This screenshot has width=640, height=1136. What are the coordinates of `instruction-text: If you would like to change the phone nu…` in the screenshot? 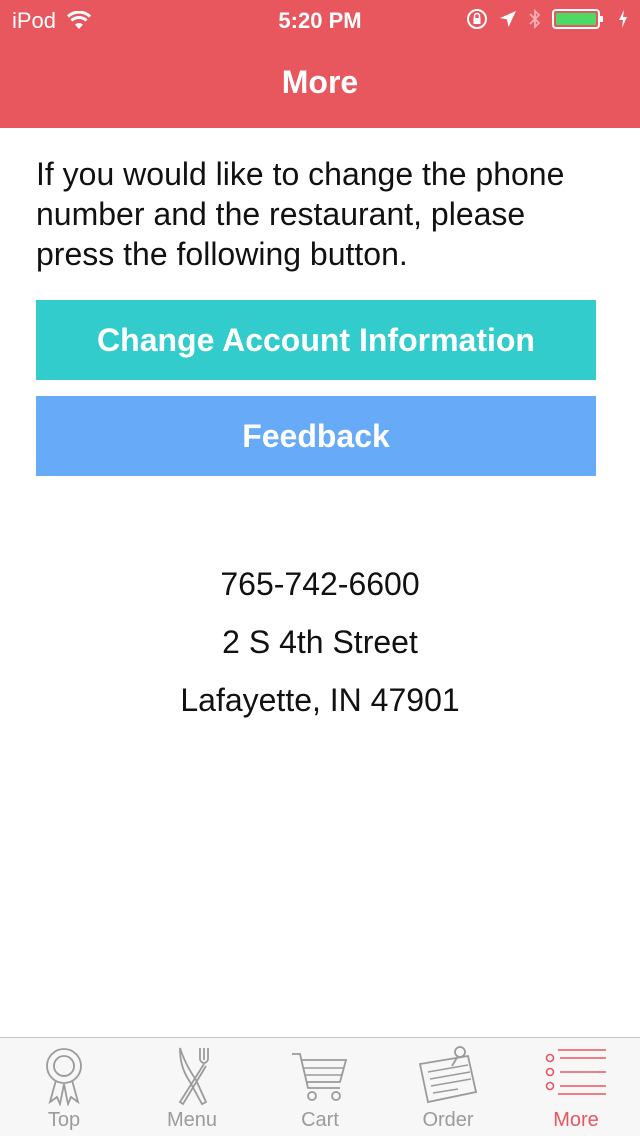 It's located at (300, 214).